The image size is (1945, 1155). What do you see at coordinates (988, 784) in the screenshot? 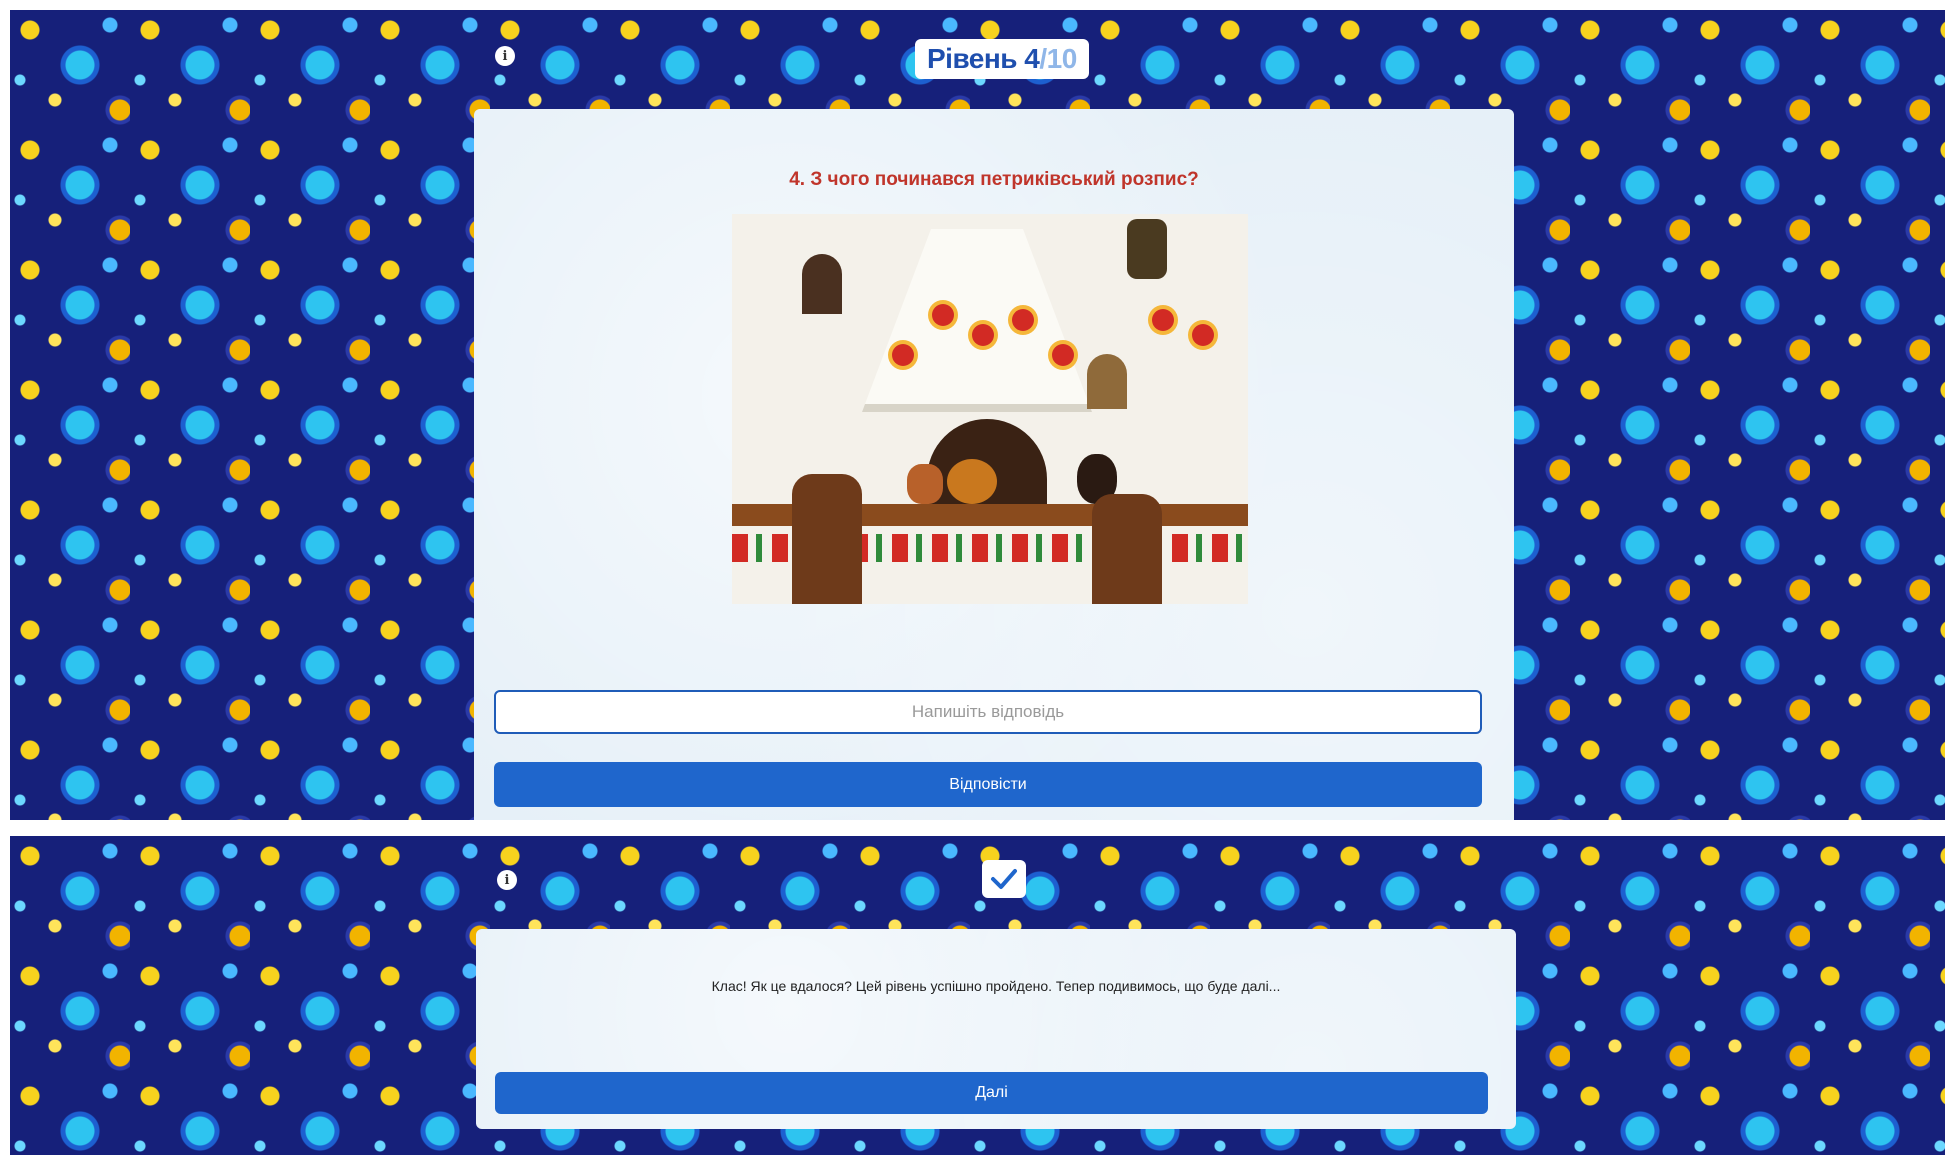
I see `answer-button: Відповісти` at bounding box center [988, 784].